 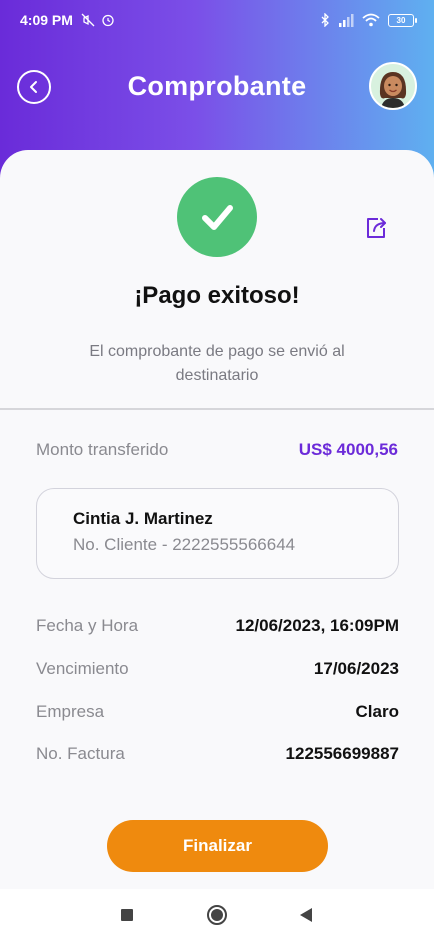 I want to click on status-left-icons, so click(x=98, y=20).